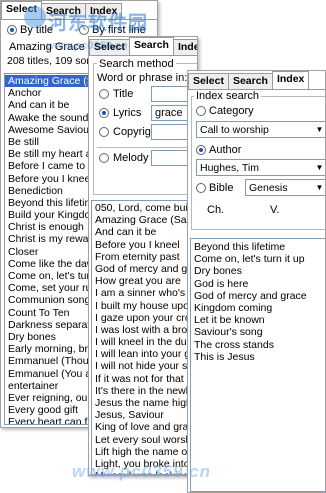  What do you see at coordinates (144, 440) in the screenshot?
I see `list-item: Let every soul worship t` at bounding box center [144, 440].